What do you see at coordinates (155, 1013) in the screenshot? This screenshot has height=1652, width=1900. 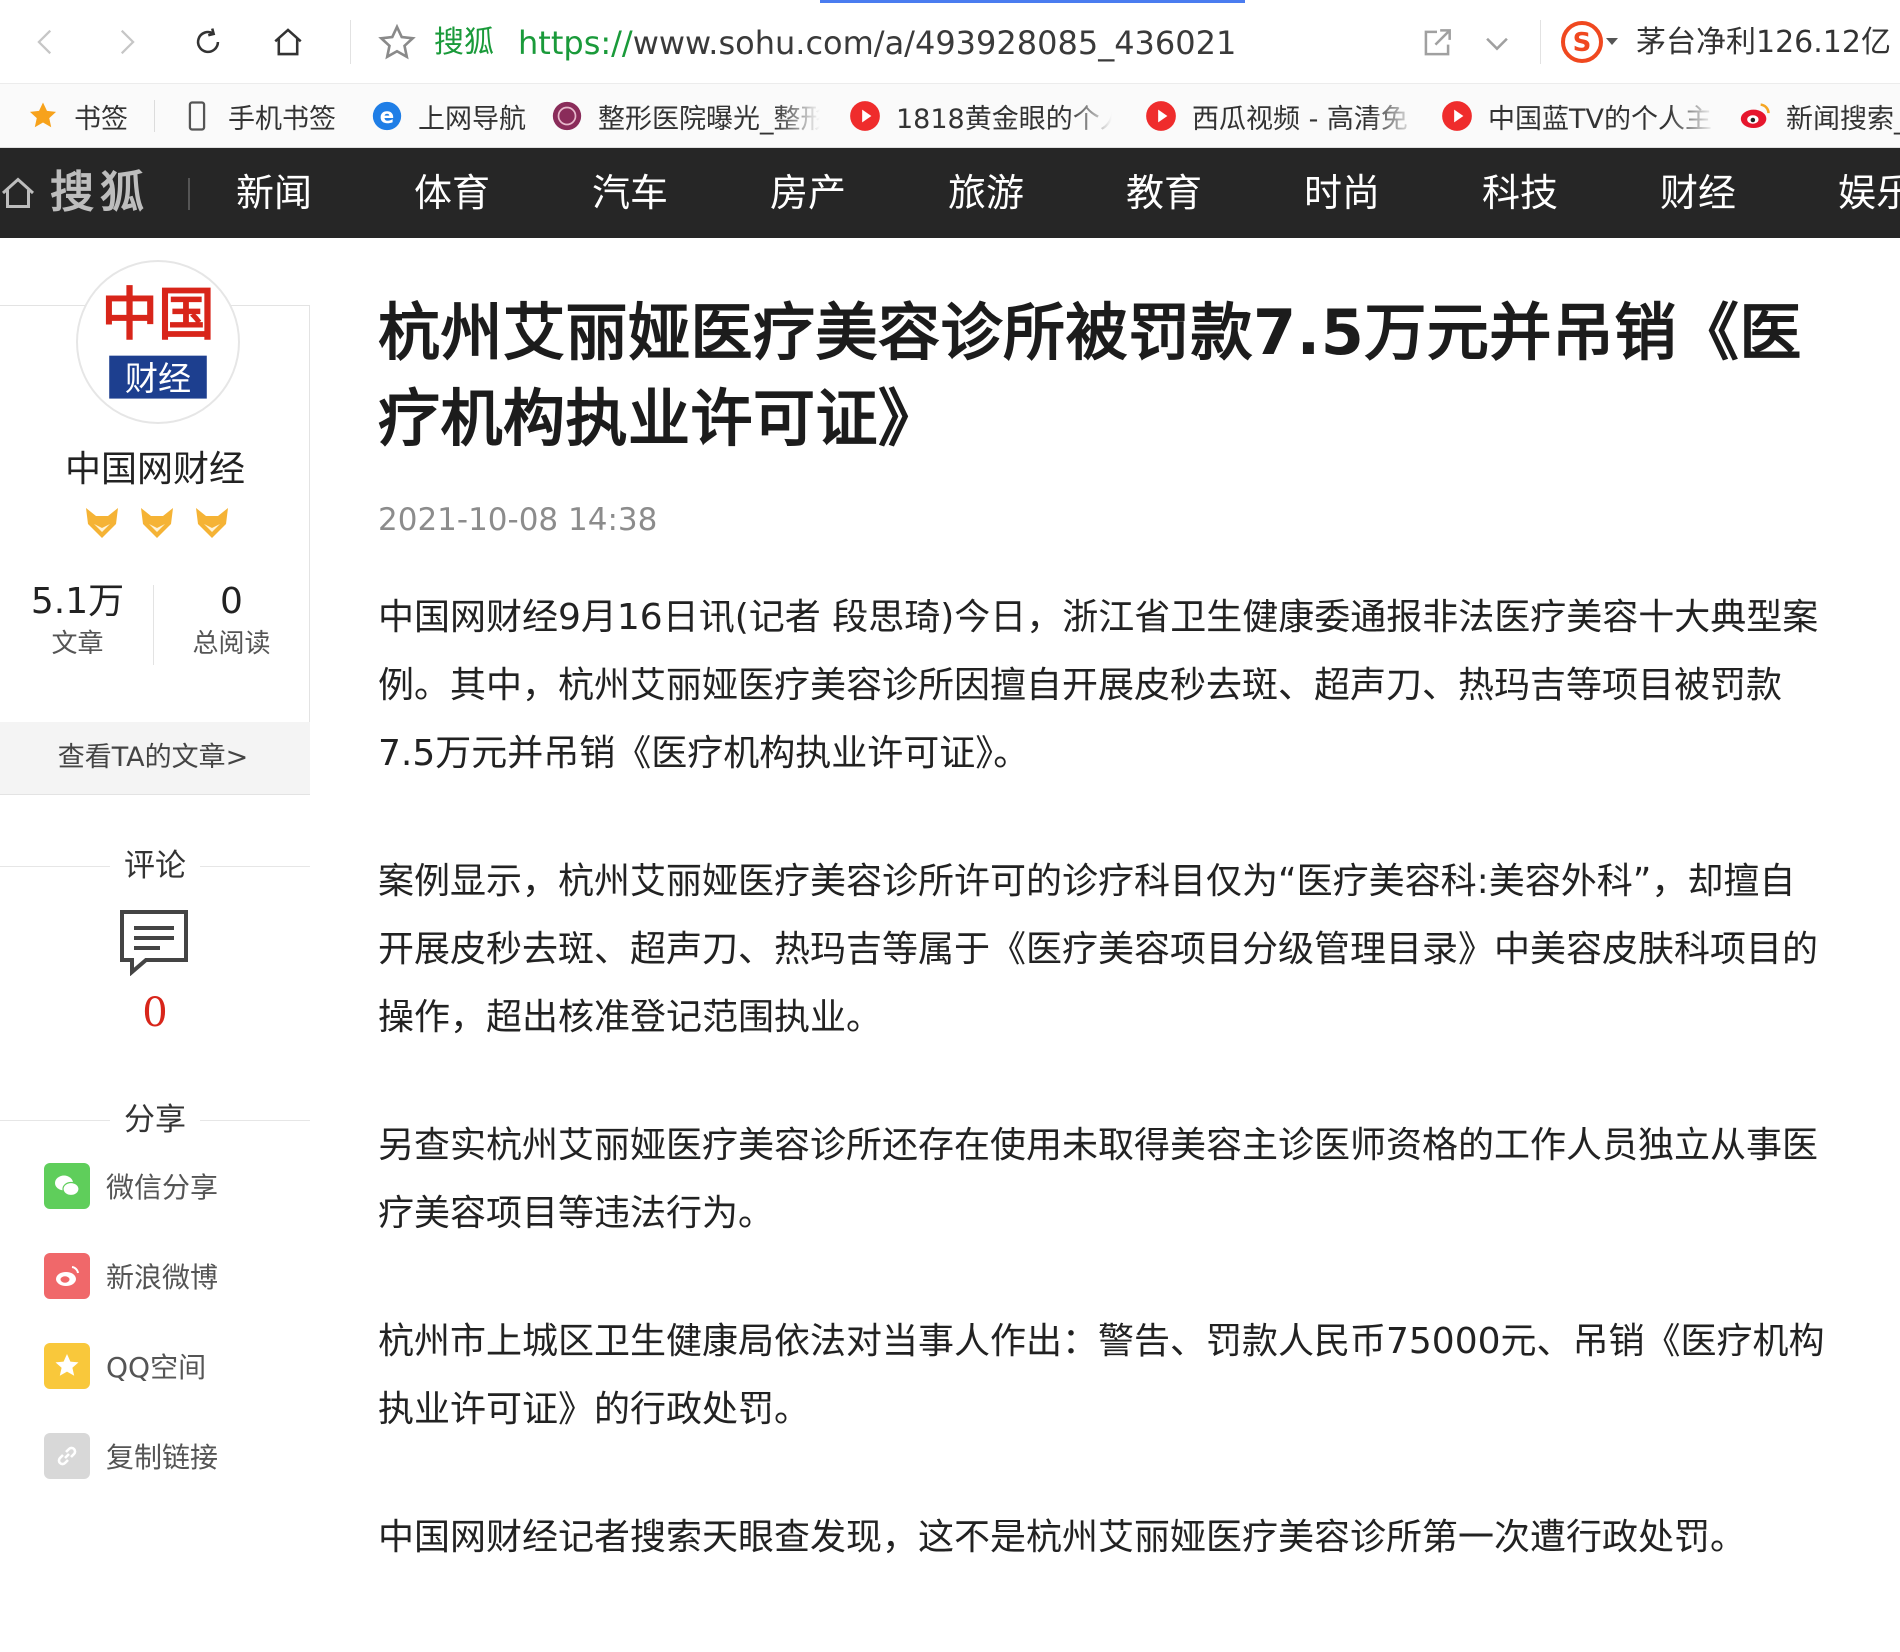 I see `comment-count: 0` at bounding box center [155, 1013].